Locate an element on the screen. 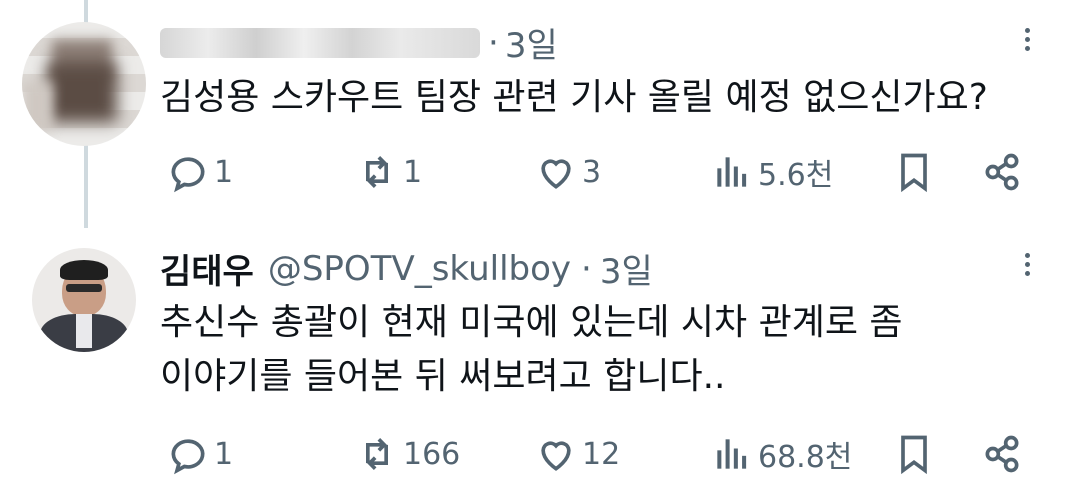  tweet-header: 김태우 @SPOTV_skullboy · 3일 is located at coordinates (406, 268).